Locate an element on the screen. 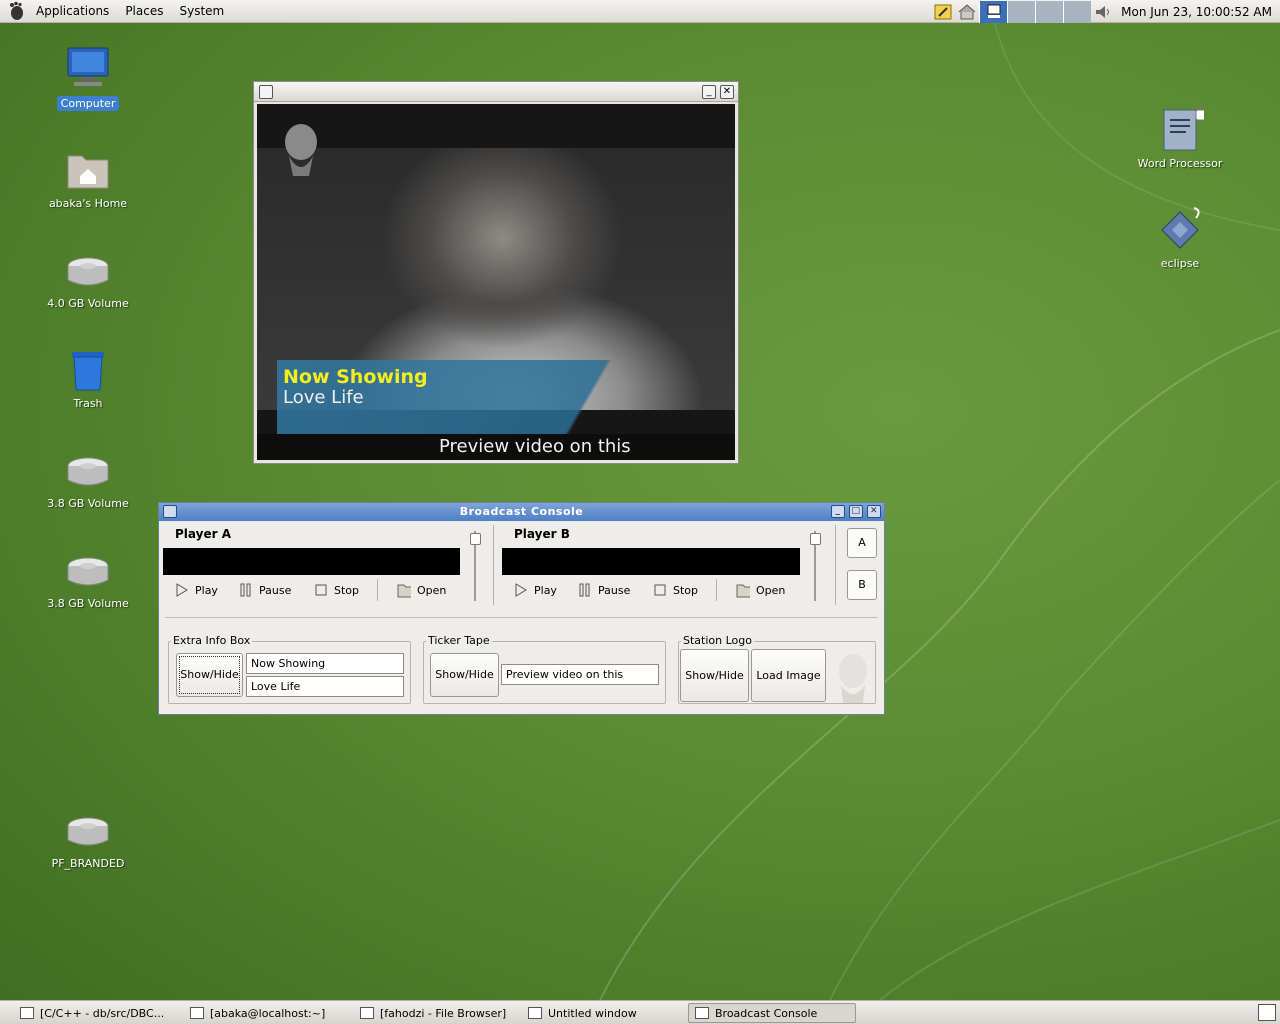 Image resolution: width=1280 pixels, height=1024 pixels. system-tray: Mon Jun 23, 10:00:52 AM is located at coordinates (1105, 11).